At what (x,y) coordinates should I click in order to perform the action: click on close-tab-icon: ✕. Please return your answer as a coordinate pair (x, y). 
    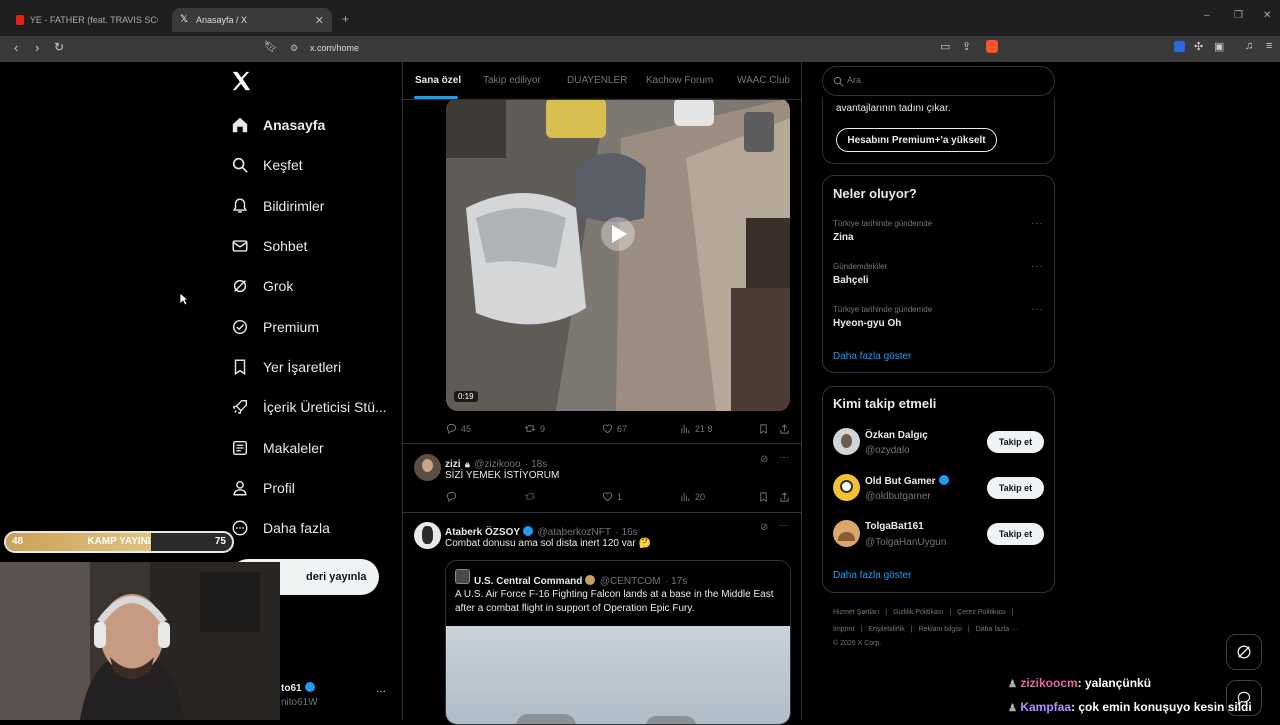
    Looking at the image, I should click on (319, 20).